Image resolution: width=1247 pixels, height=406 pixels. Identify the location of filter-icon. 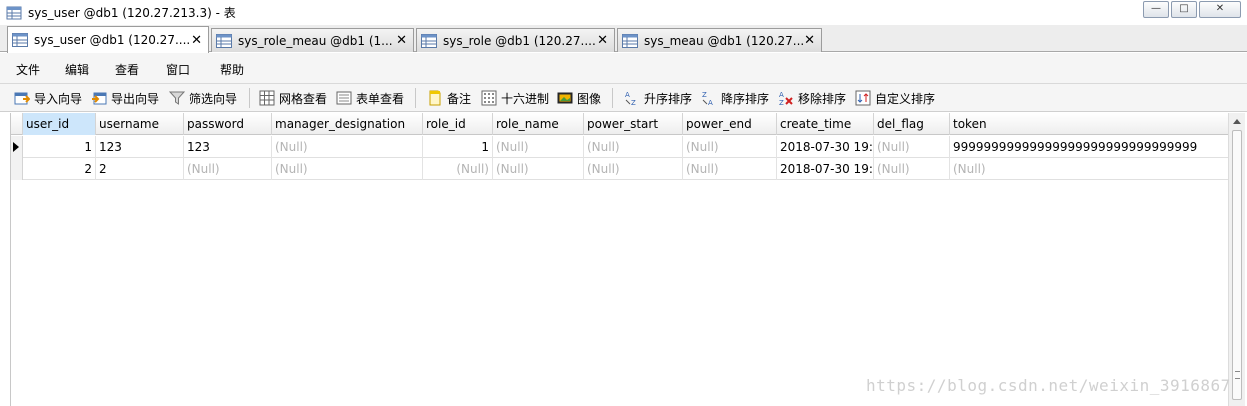
(177, 98).